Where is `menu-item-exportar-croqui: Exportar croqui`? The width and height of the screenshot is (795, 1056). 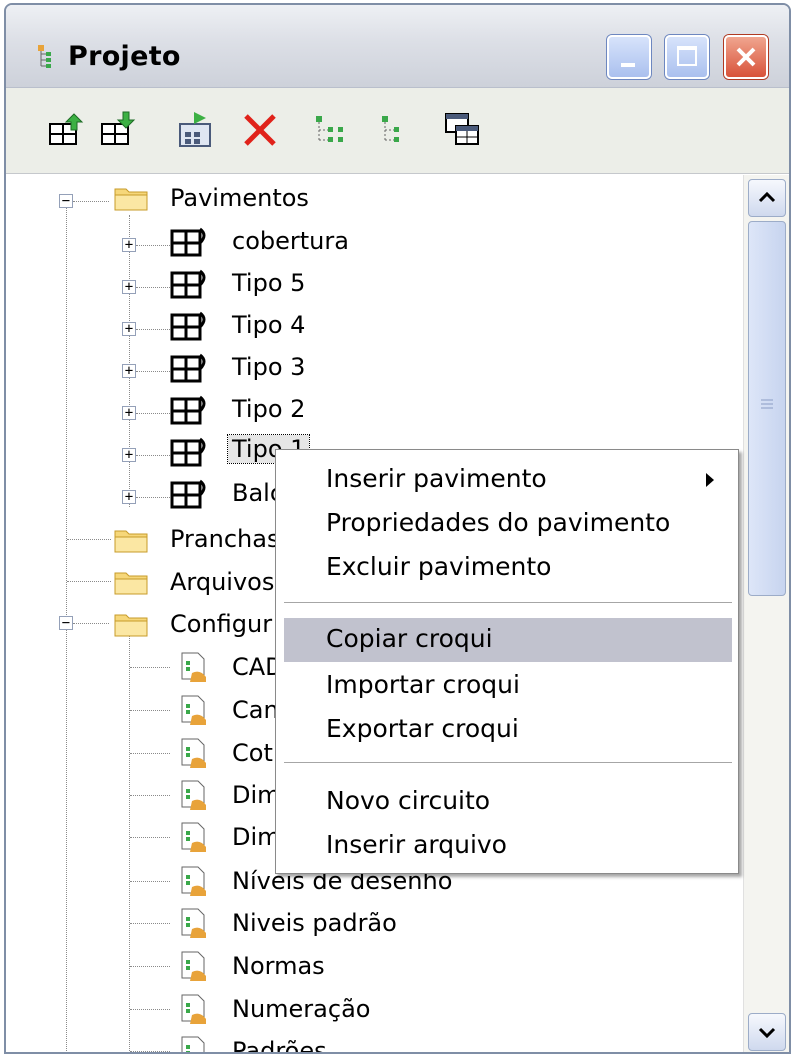
menu-item-exportar-croqui: Exportar croqui is located at coordinates (508, 730).